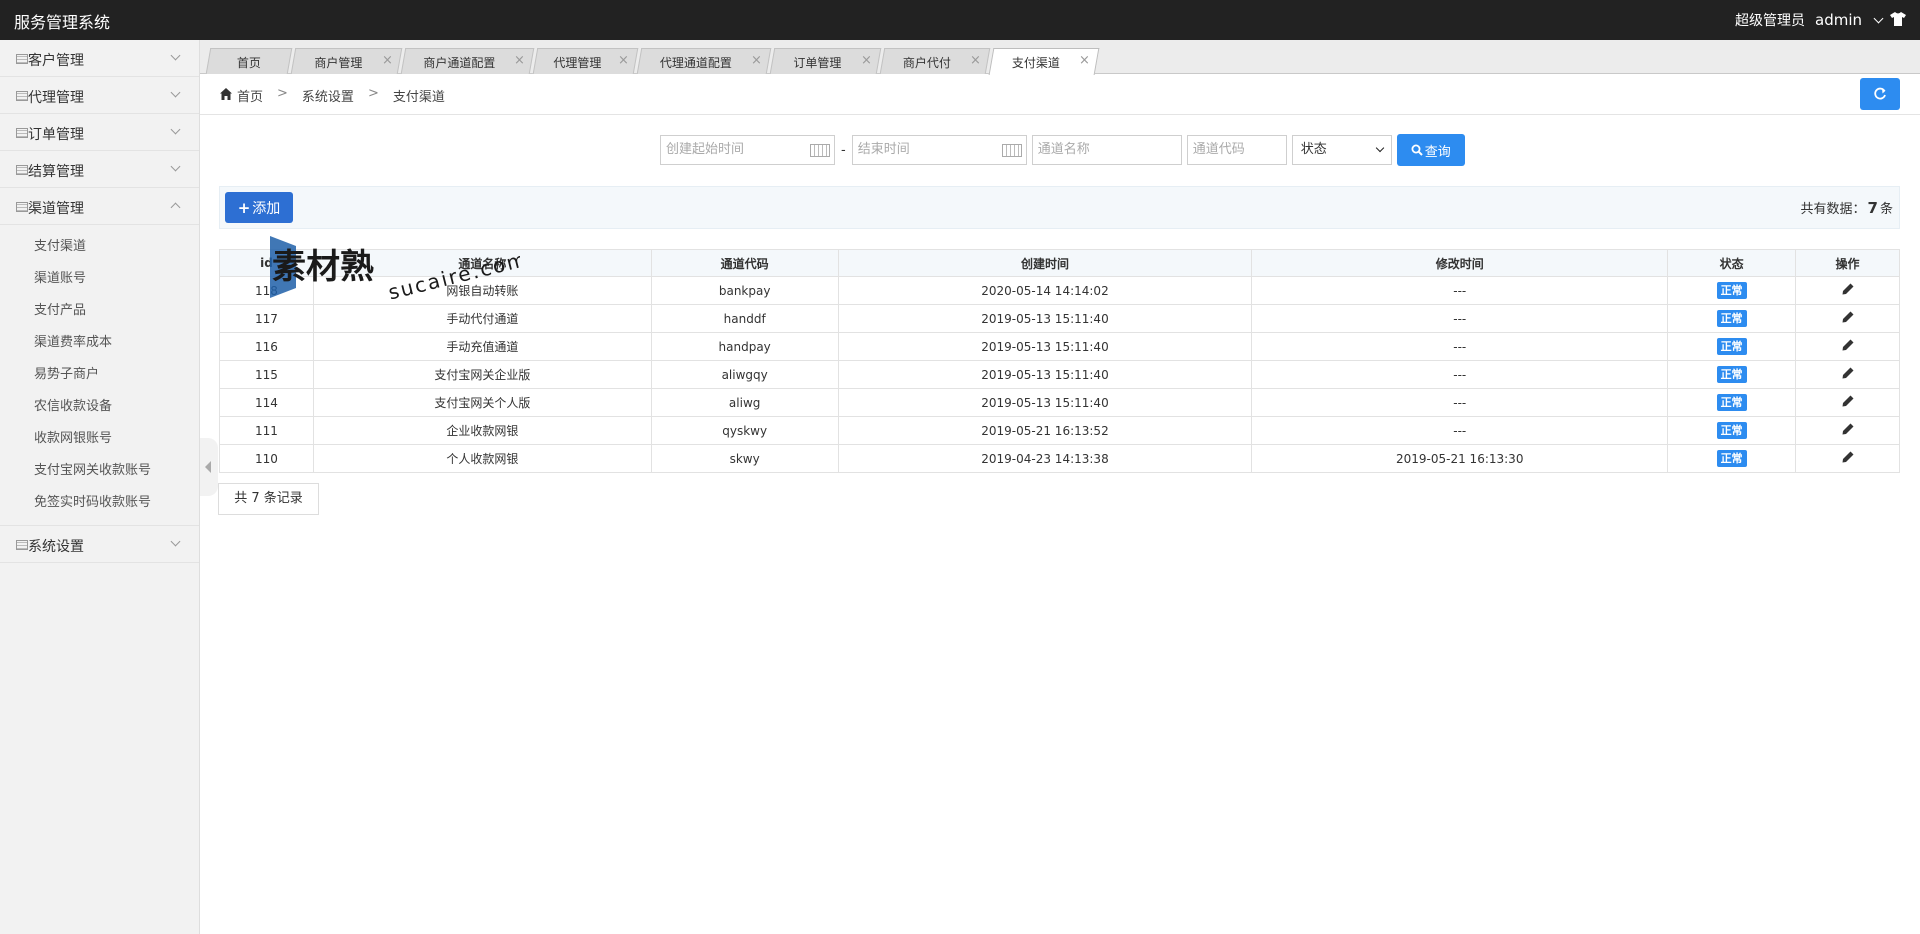 This screenshot has width=1920, height=934. I want to click on tab-pay-channel: 支付渠道 ×, so click(1044, 61).